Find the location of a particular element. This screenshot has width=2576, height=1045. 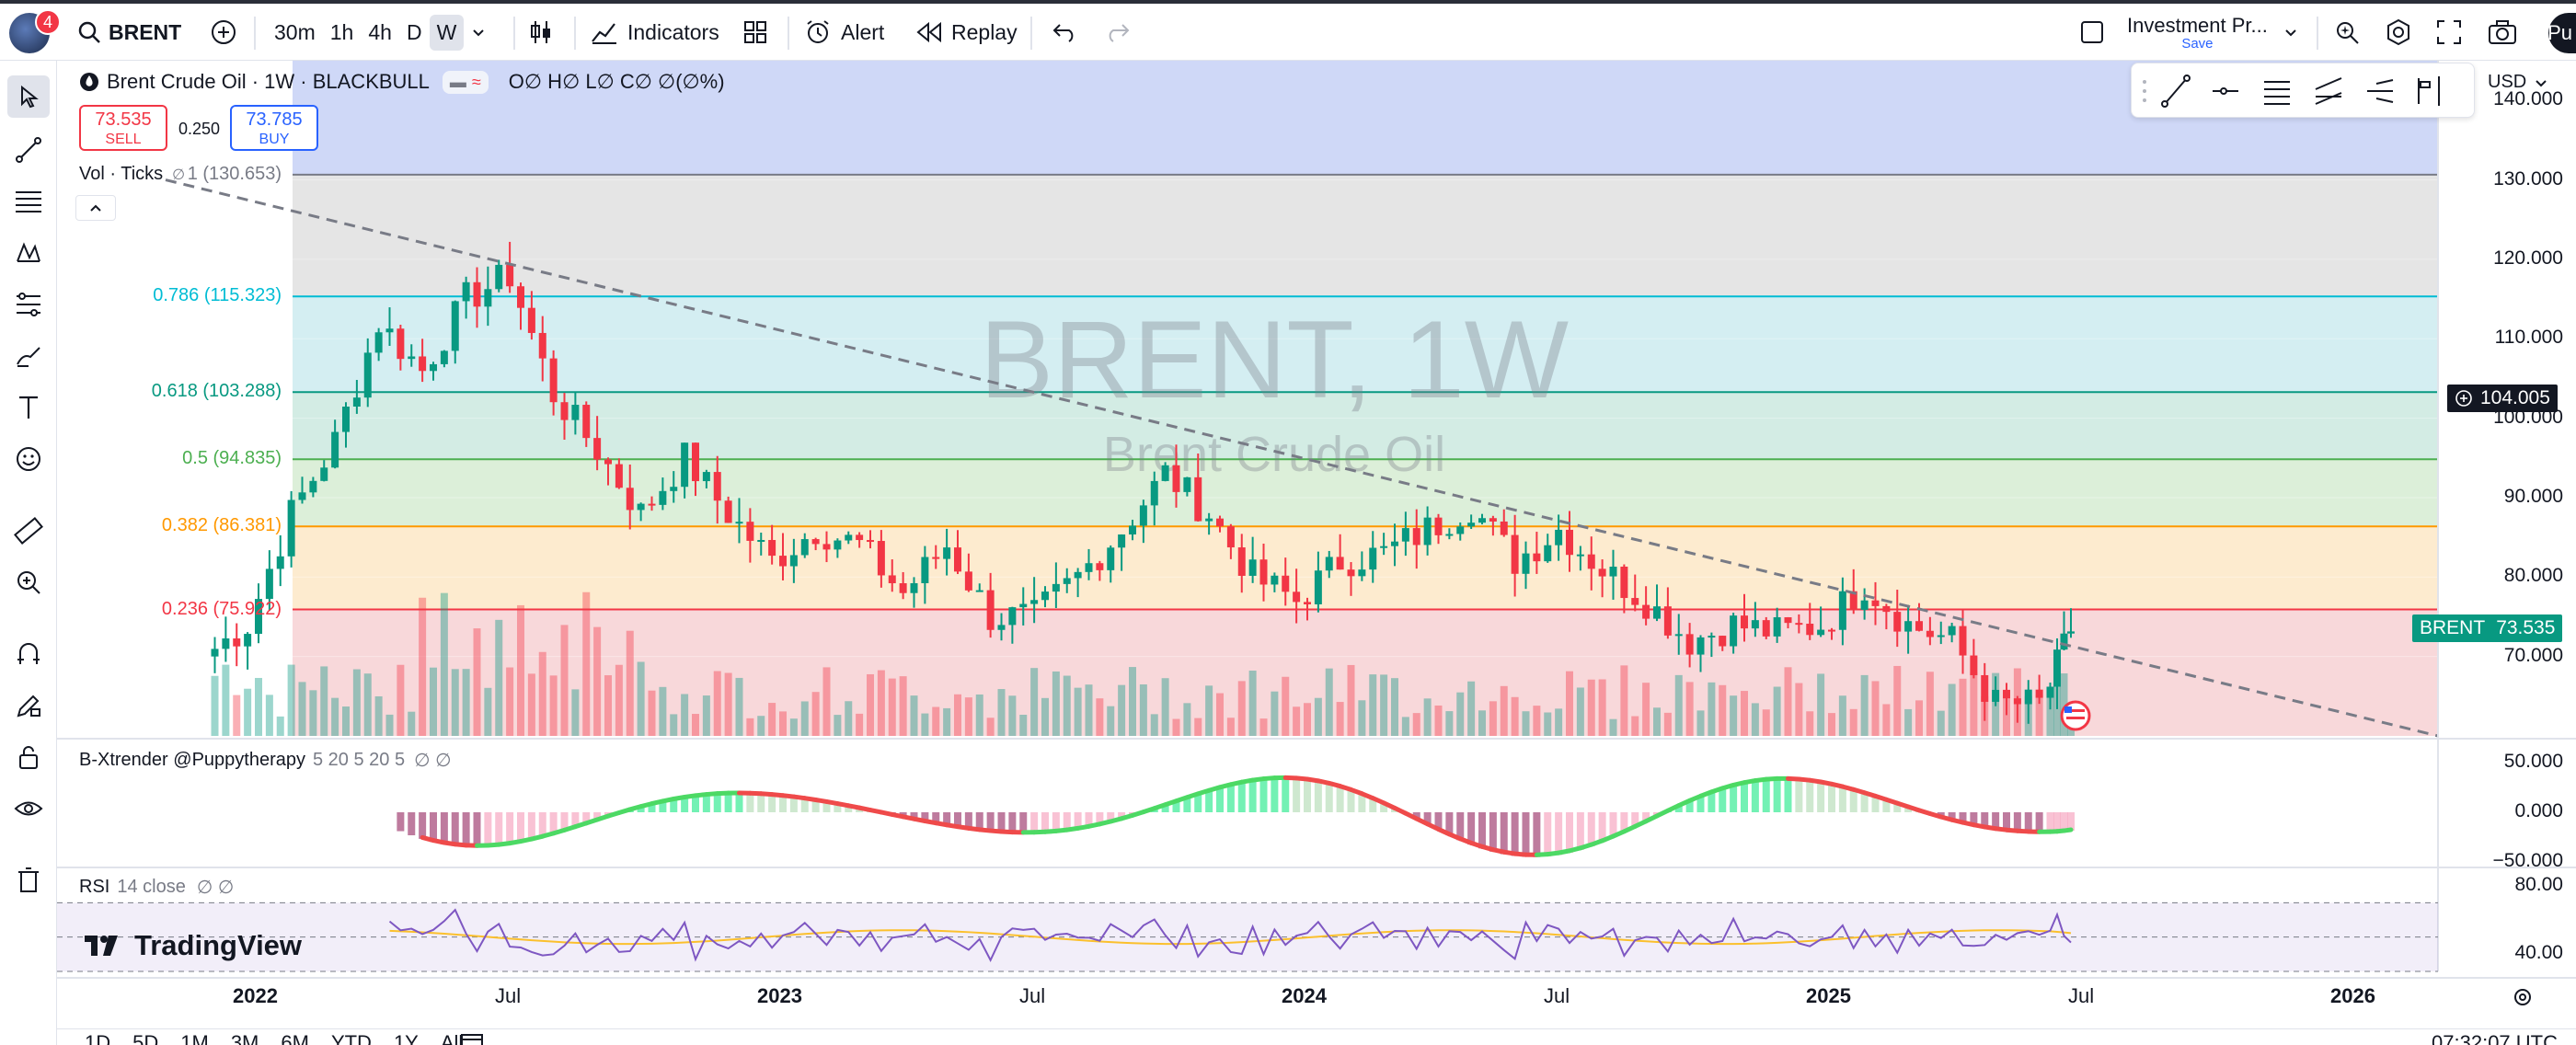

parallel-channel-icon is located at coordinates (2328, 91).